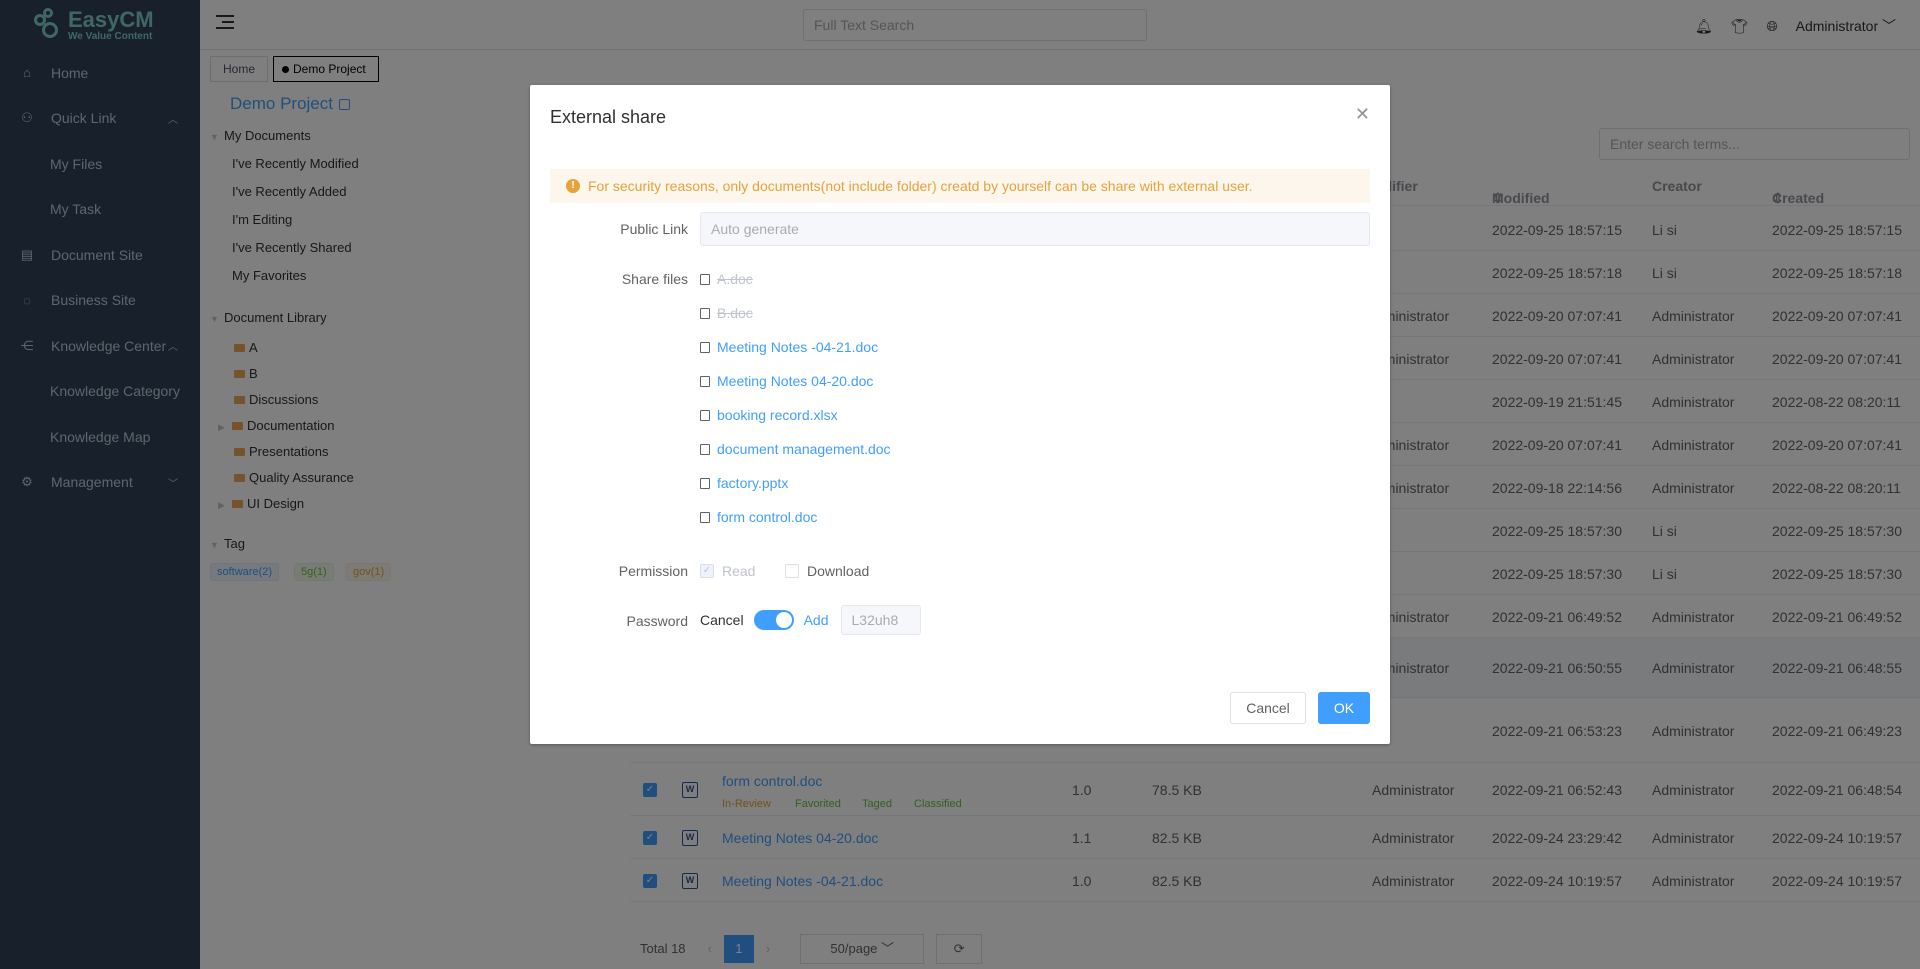 Image resolution: width=1920 pixels, height=969 pixels. I want to click on share-file-item: B.doc, so click(726, 313).